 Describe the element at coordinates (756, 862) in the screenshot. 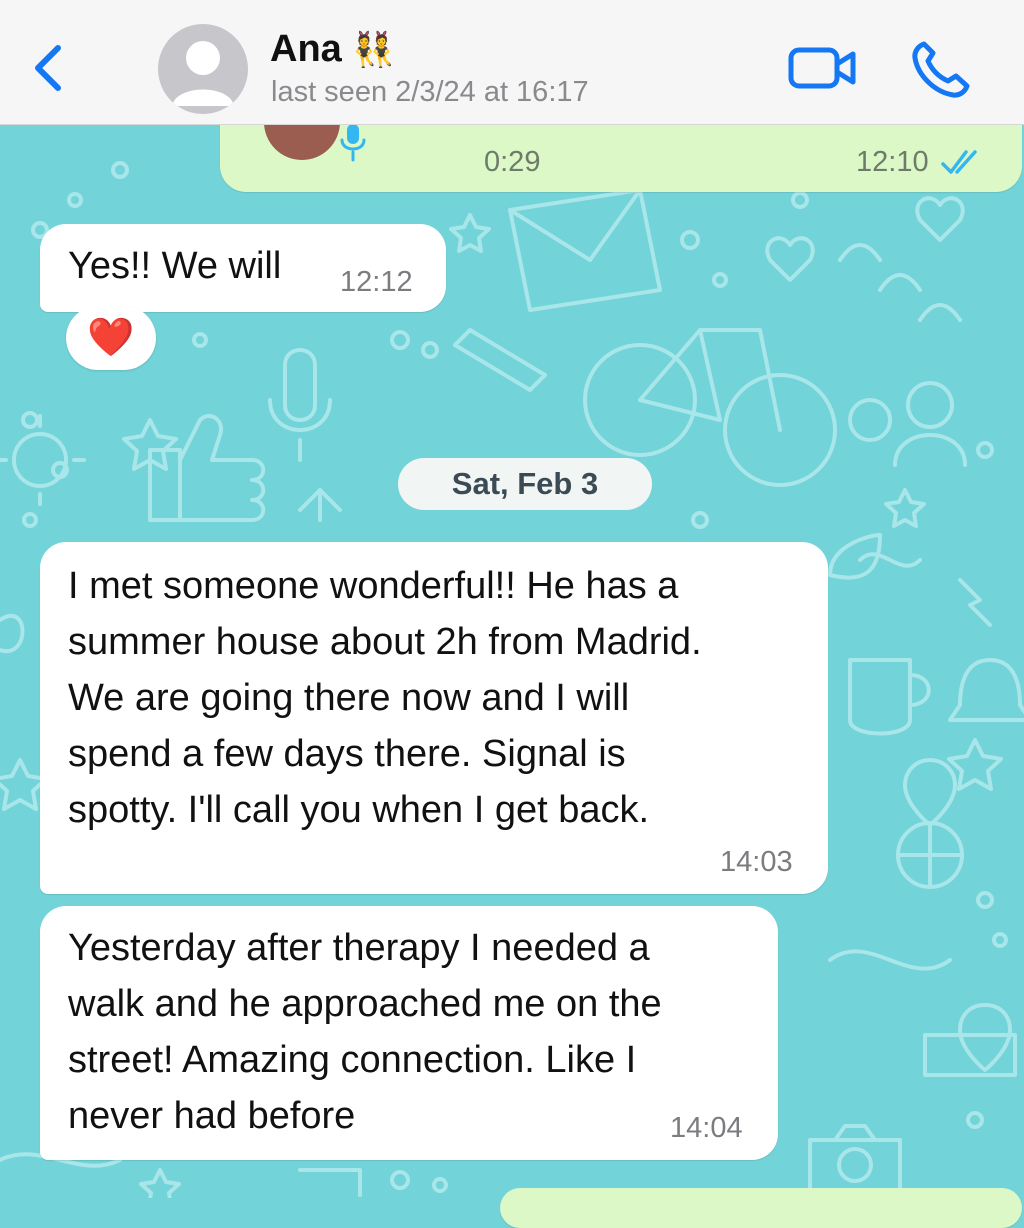

I see `message-time: 14:03` at that location.